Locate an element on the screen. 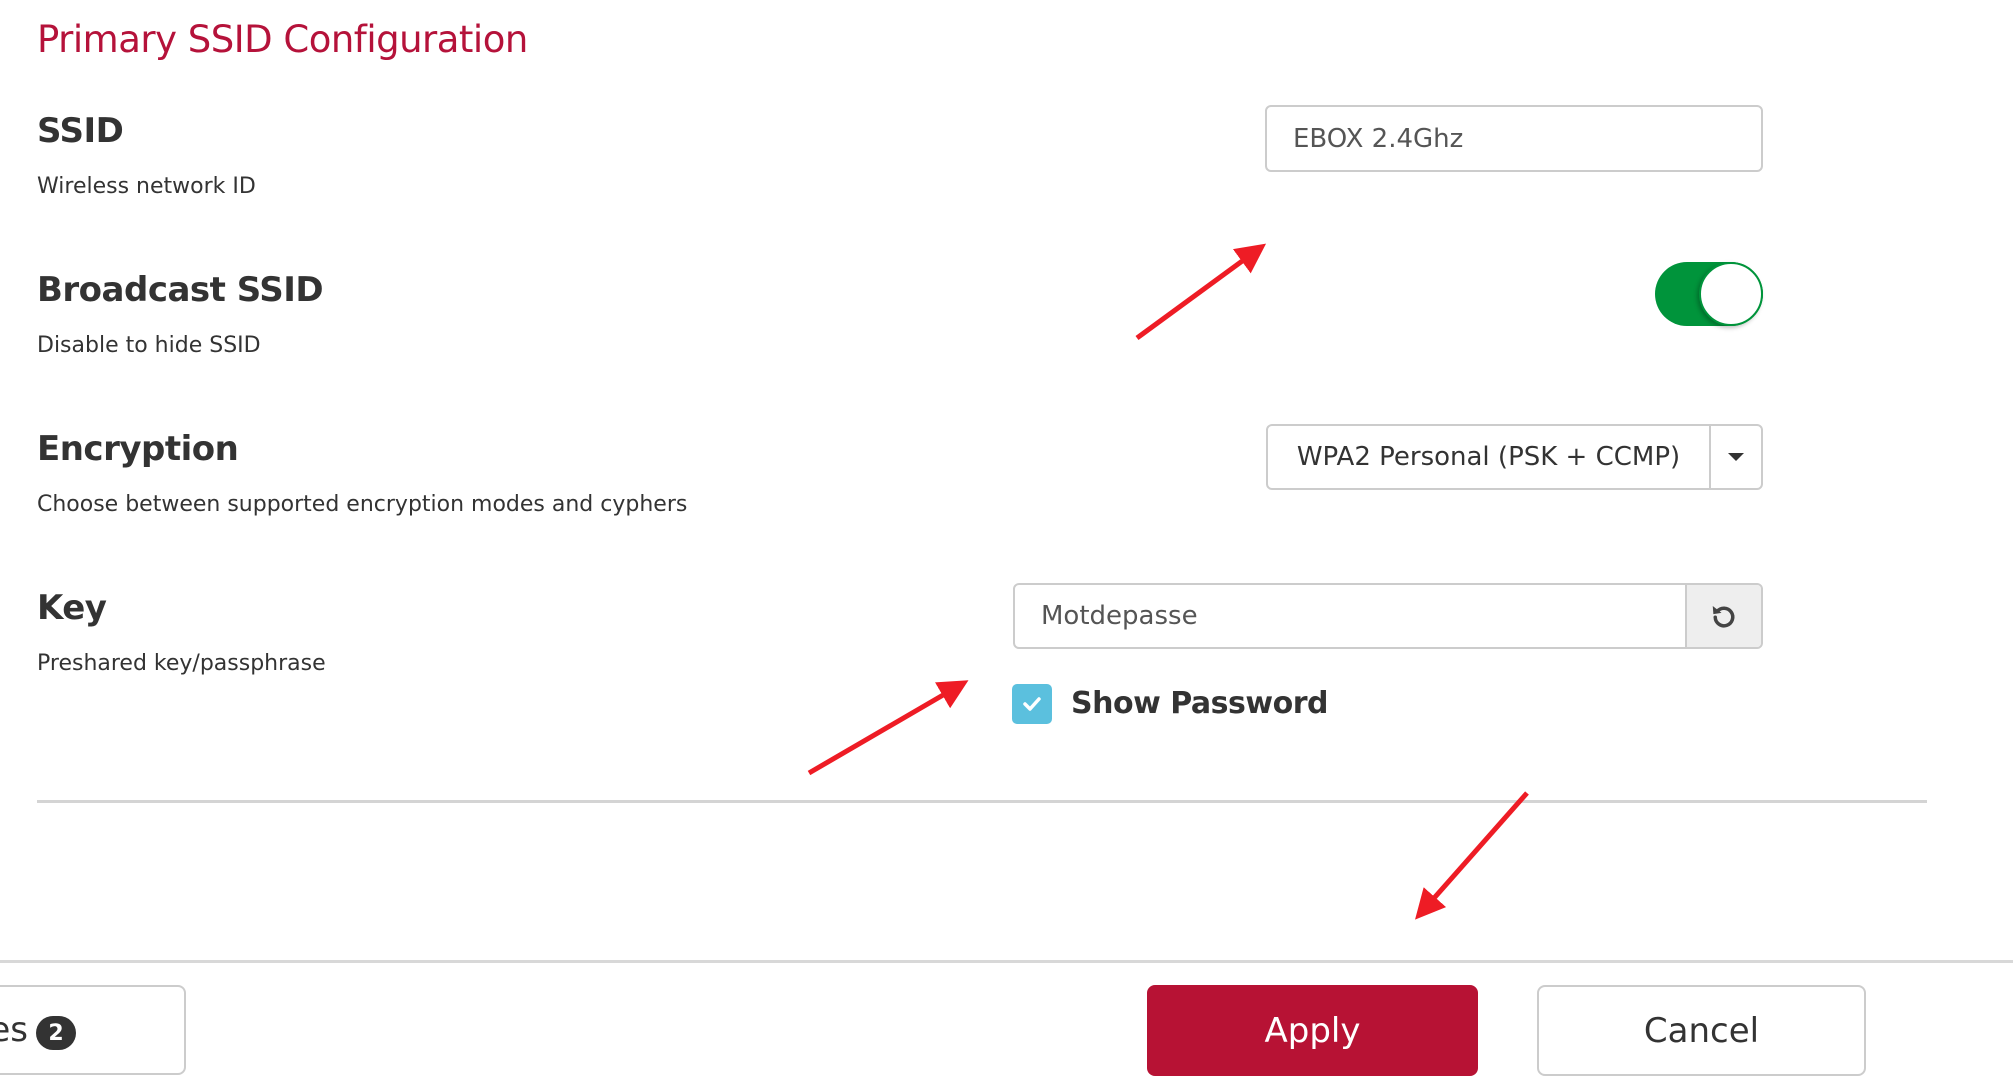  encryption-select: WPA2 Personal (PSK + CCMP) is located at coordinates (1514, 457).